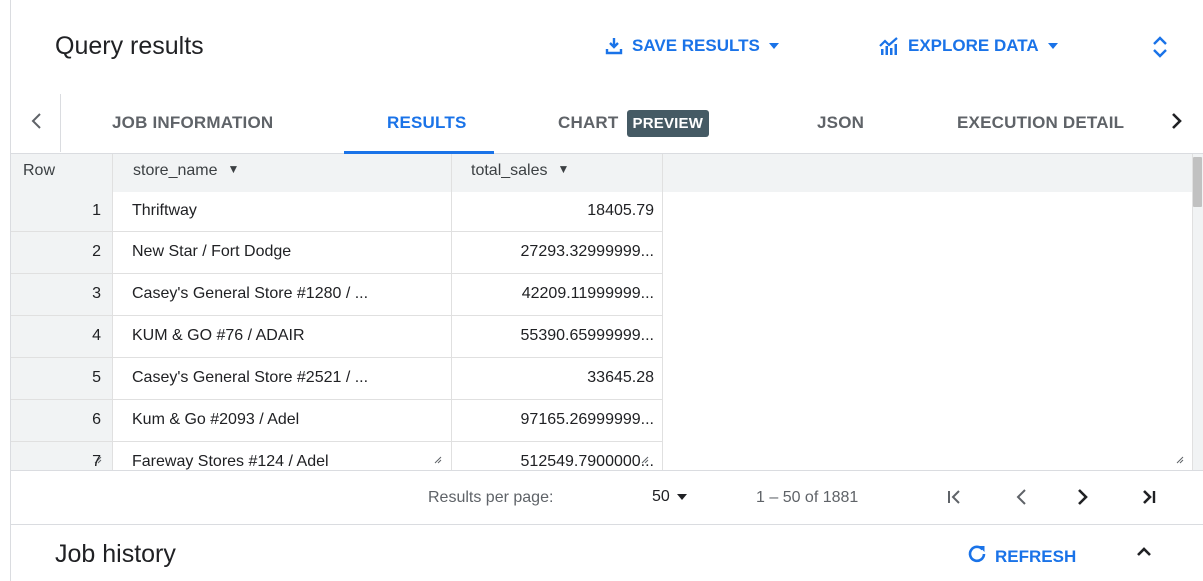  Describe the element at coordinates (807, 497) in the screenshot. I see `pagination-range: 1 – 50 of 1881` at that location.